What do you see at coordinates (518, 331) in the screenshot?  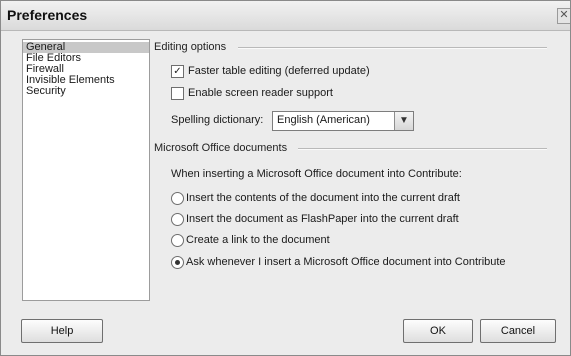 I see `cancel-button: Cancel` at bounding box center [518, 331].